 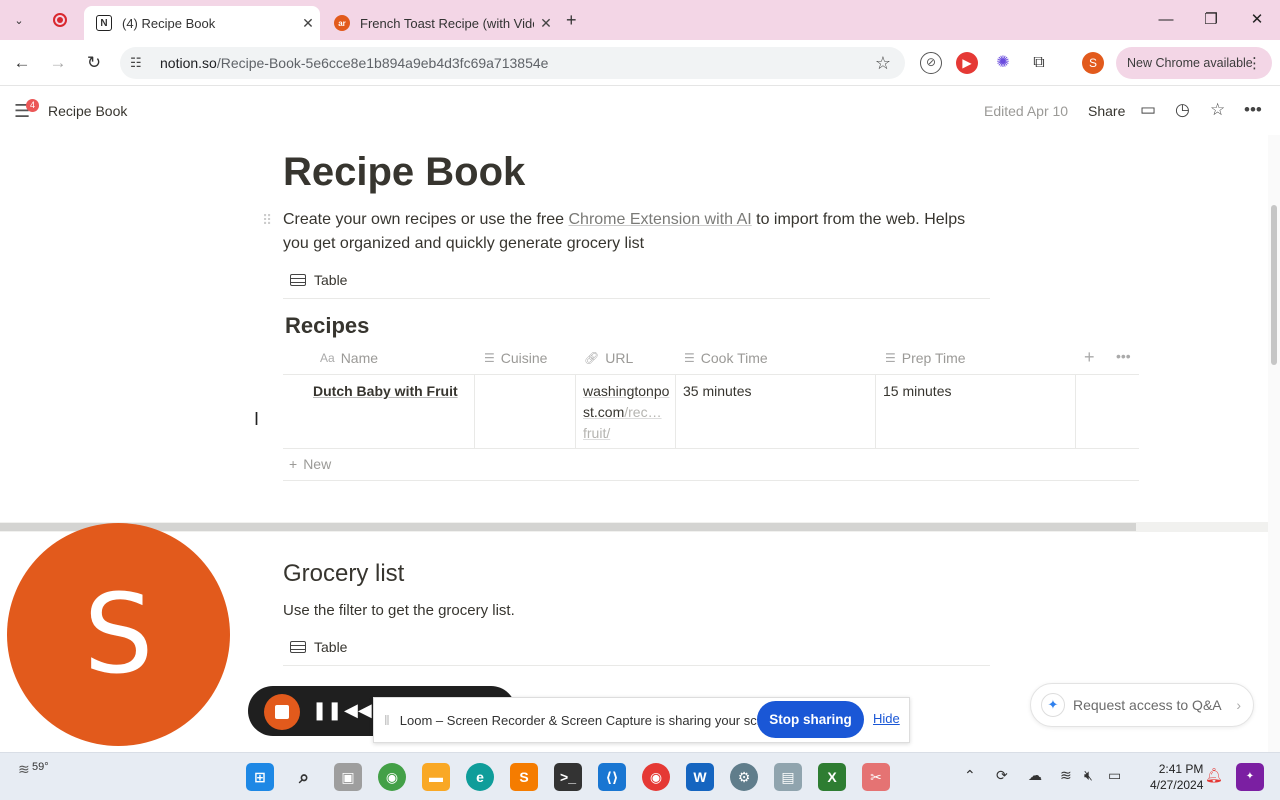 I want to click on forward-icon: →, so click(x=58, y=63).